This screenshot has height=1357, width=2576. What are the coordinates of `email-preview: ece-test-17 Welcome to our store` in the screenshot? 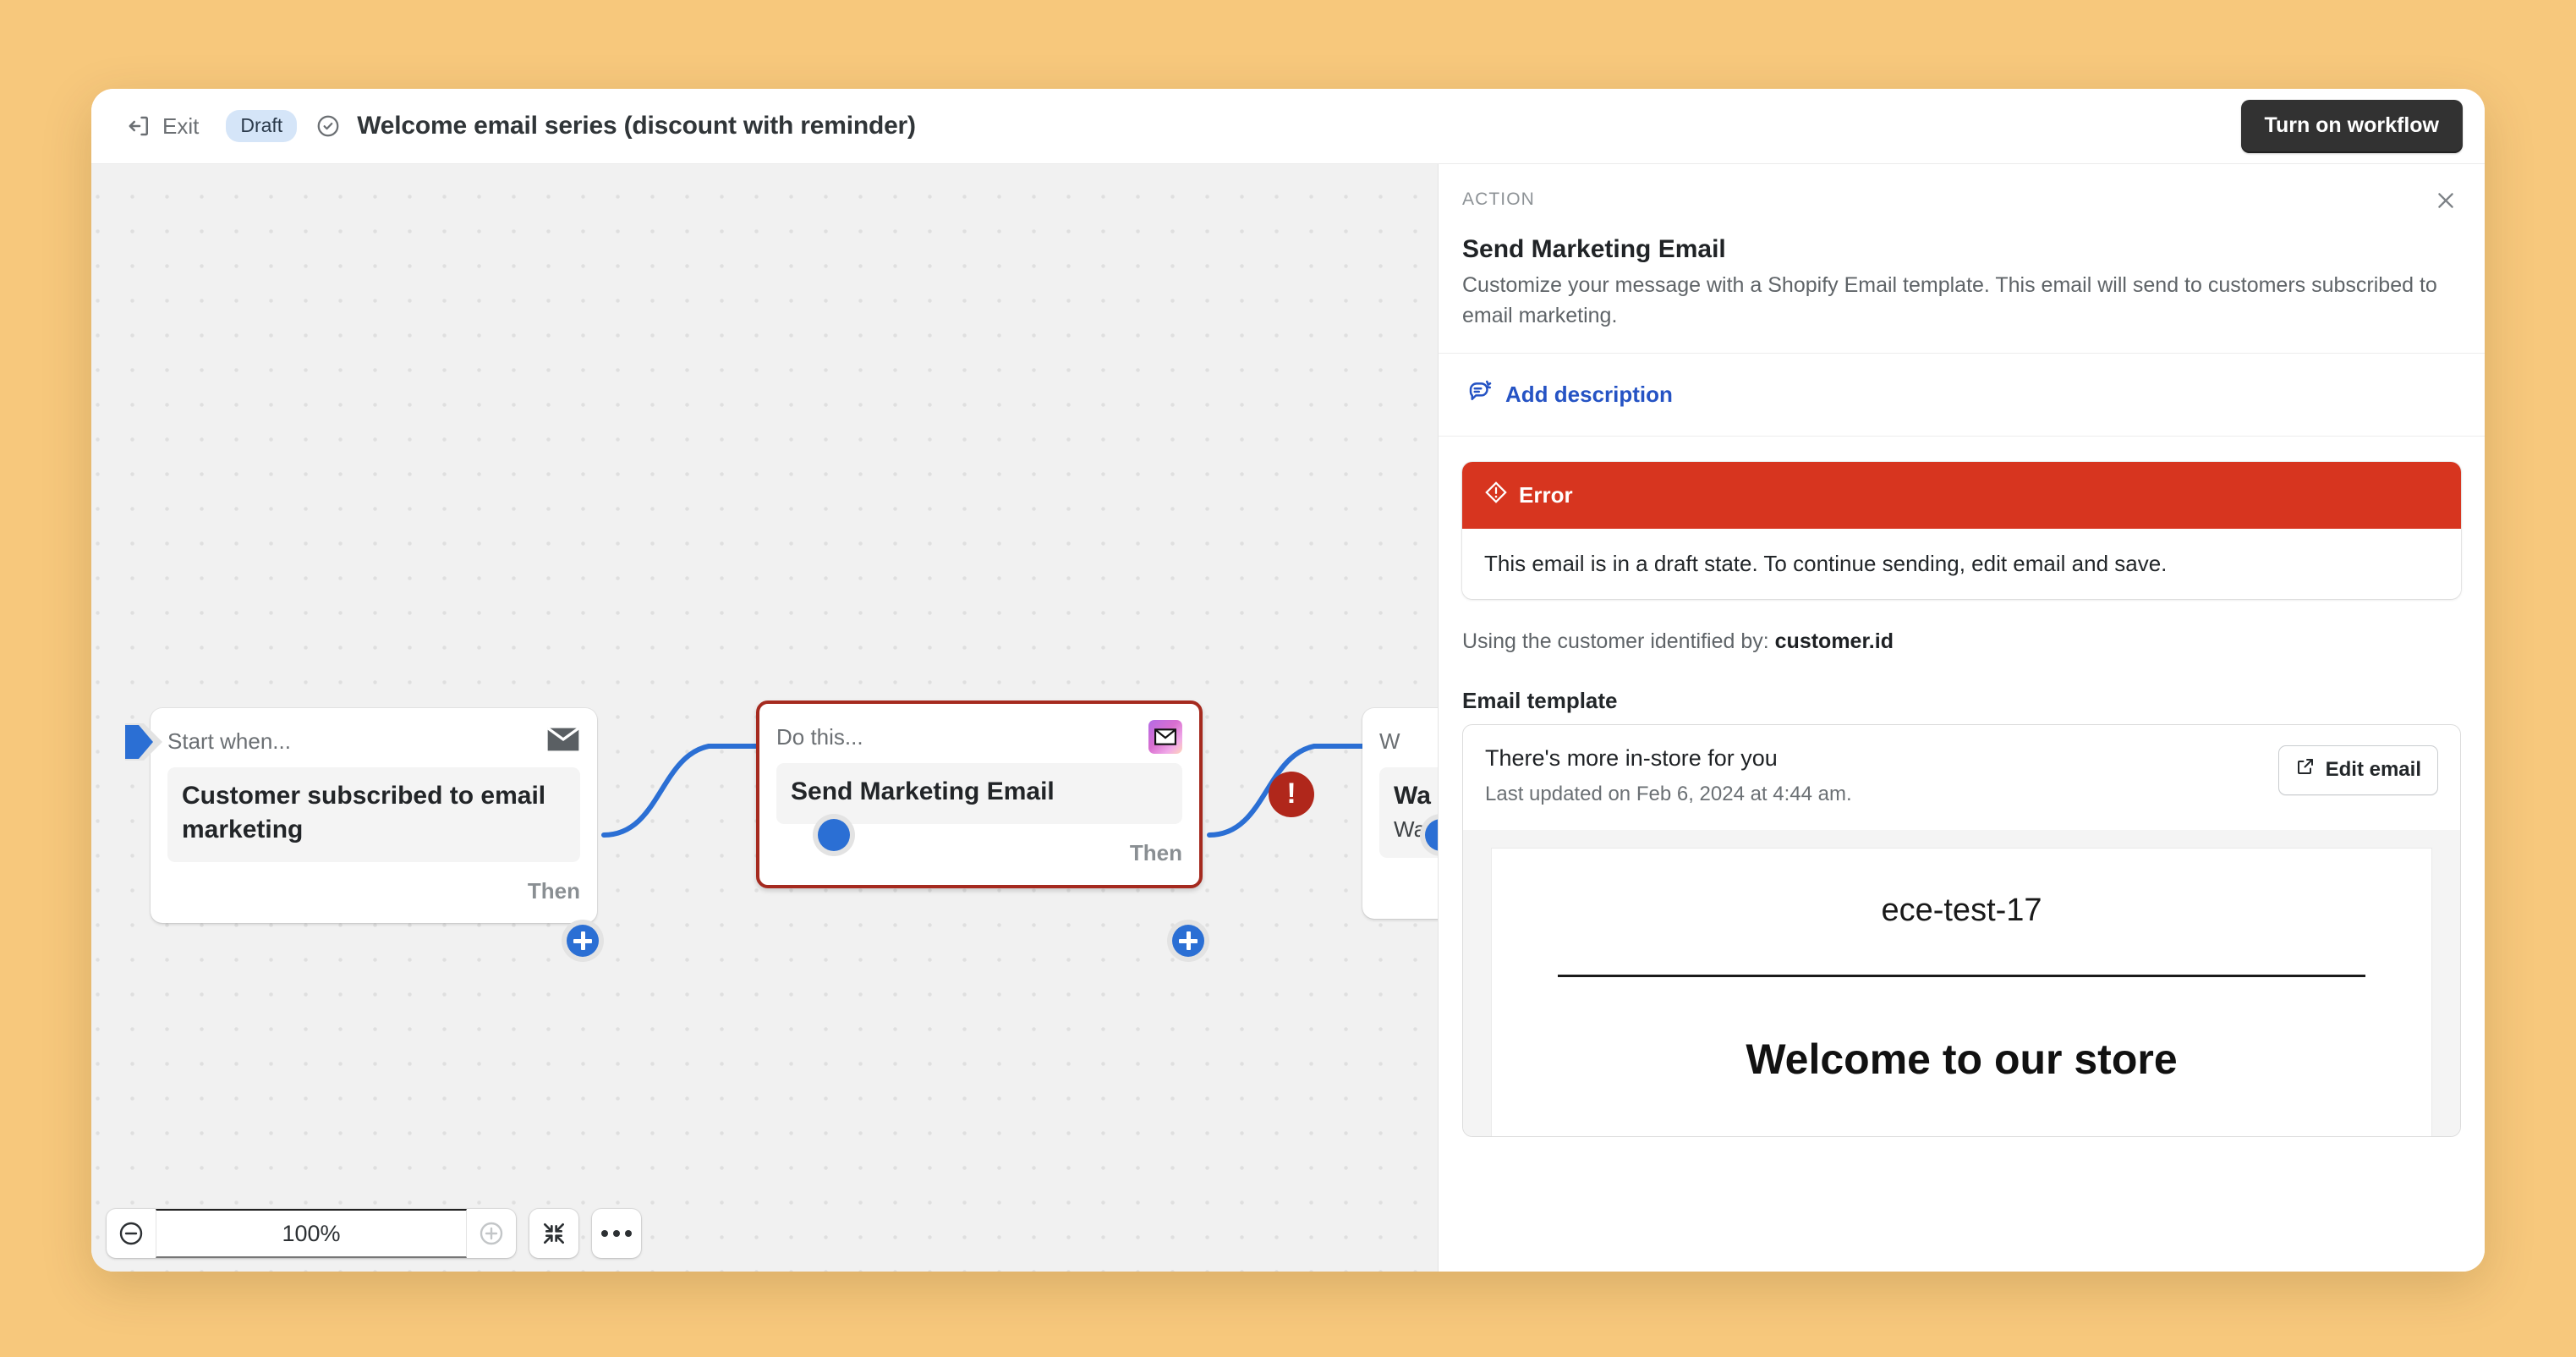 It's located at (1961, 992).